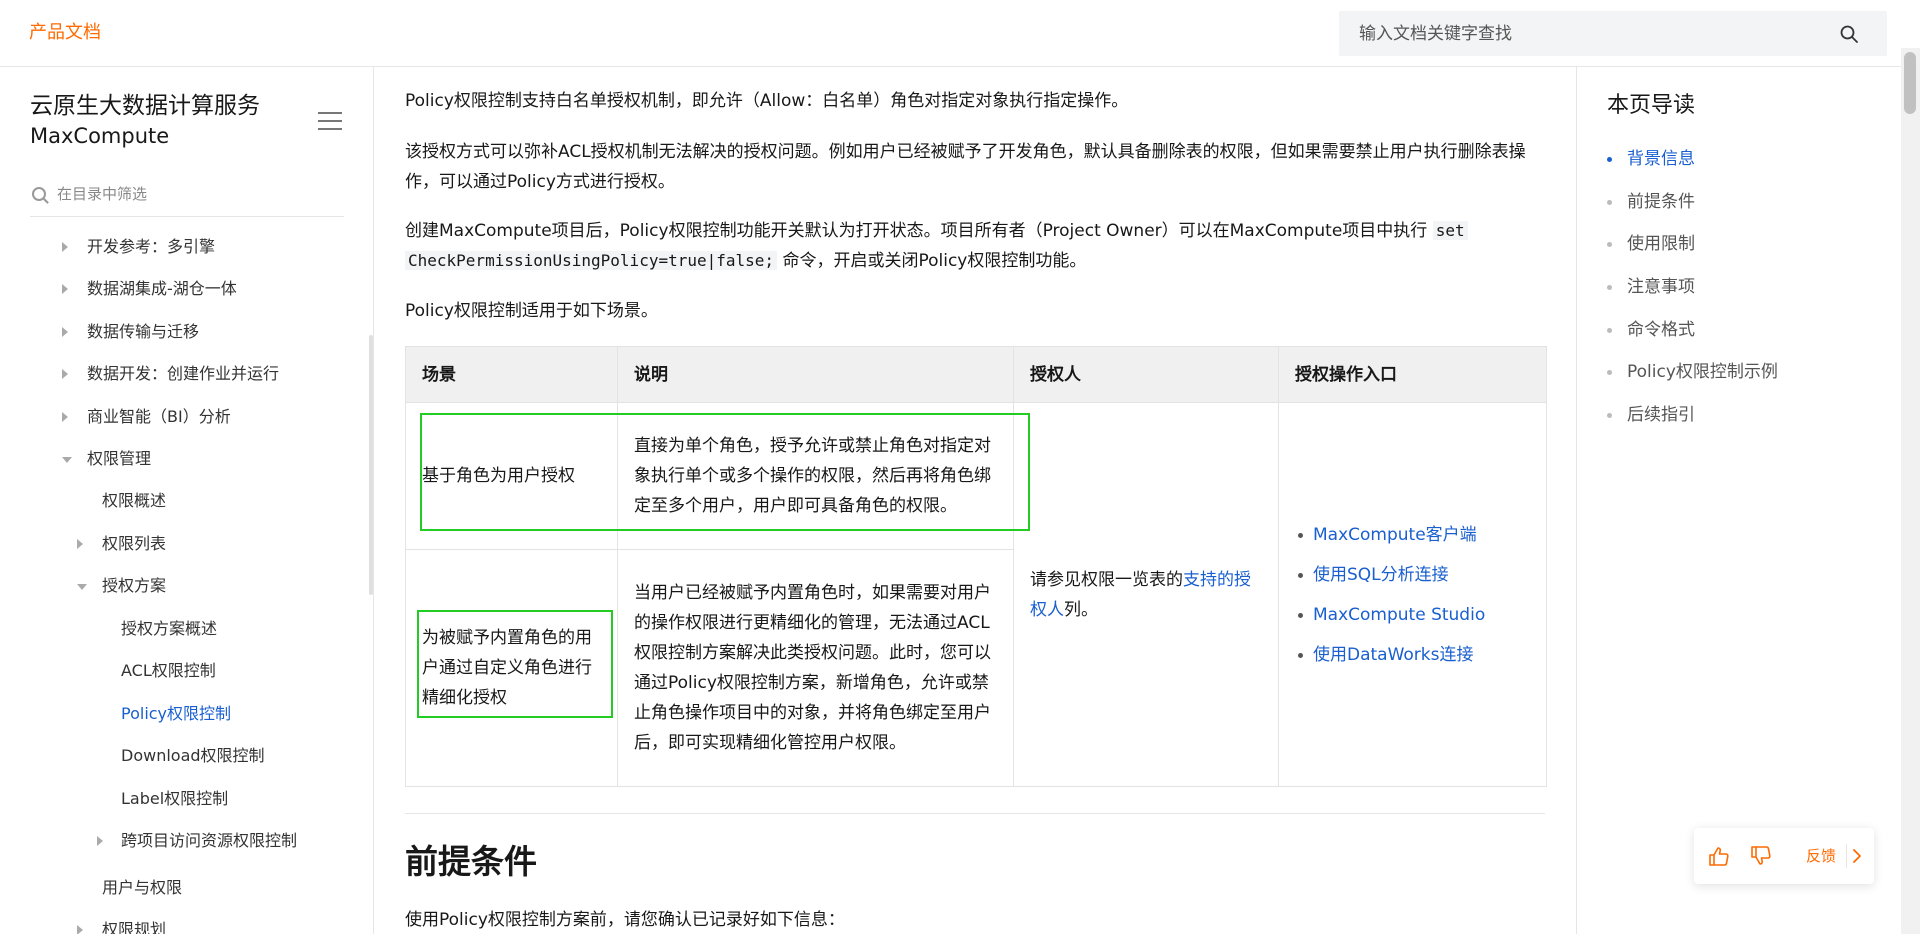 This screenshot has width=1920, height=934. I want to click on table-cell: 请参见权限一览表的支持的授权人列。, so click(1146, 594).